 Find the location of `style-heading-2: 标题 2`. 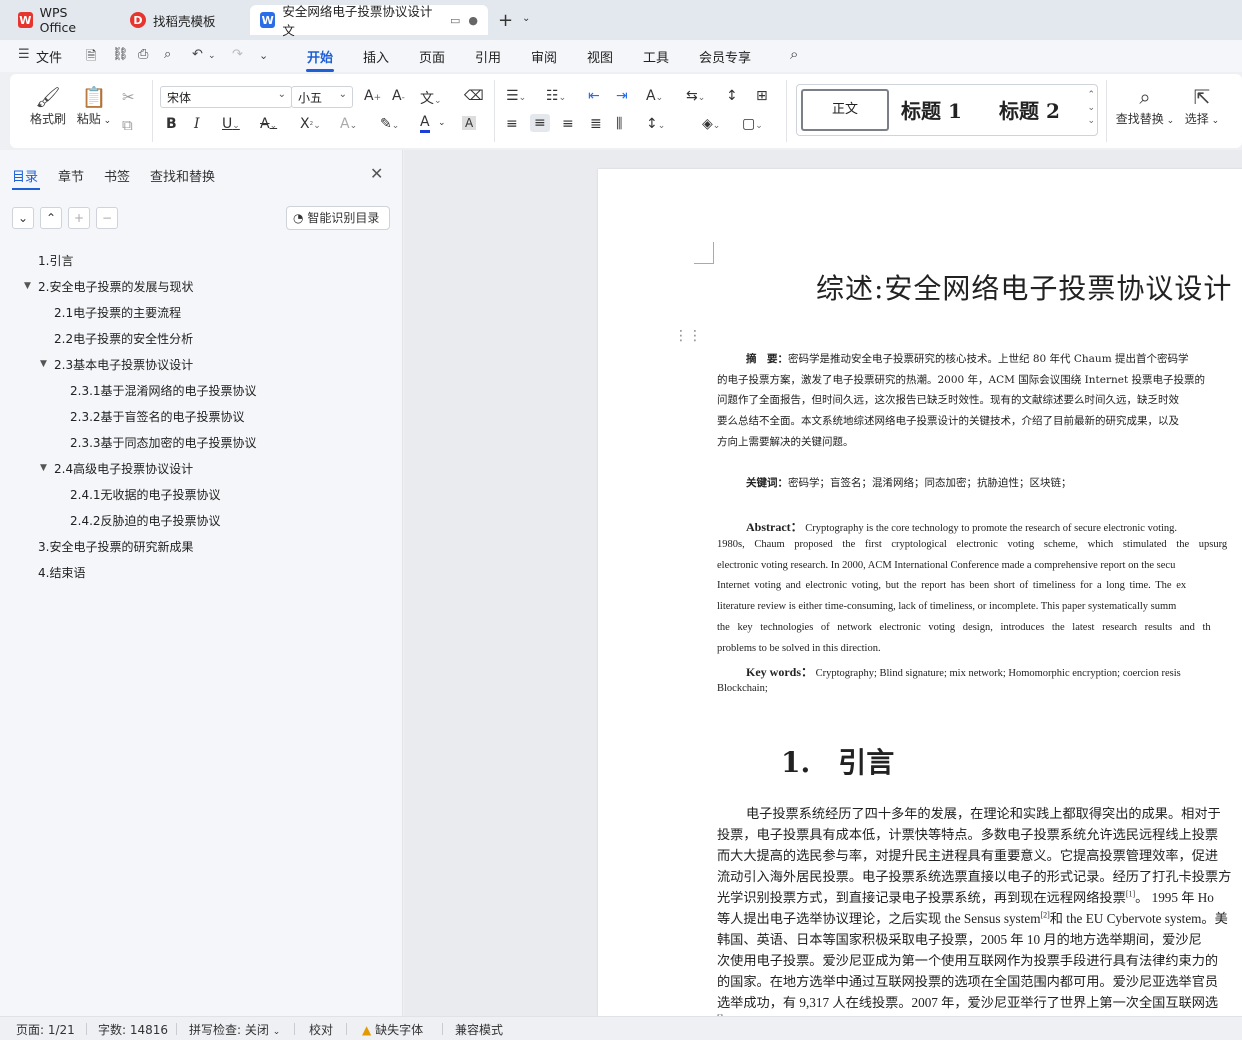

style-heading-2: 标题 2 is located at coordinates (1029, 109).